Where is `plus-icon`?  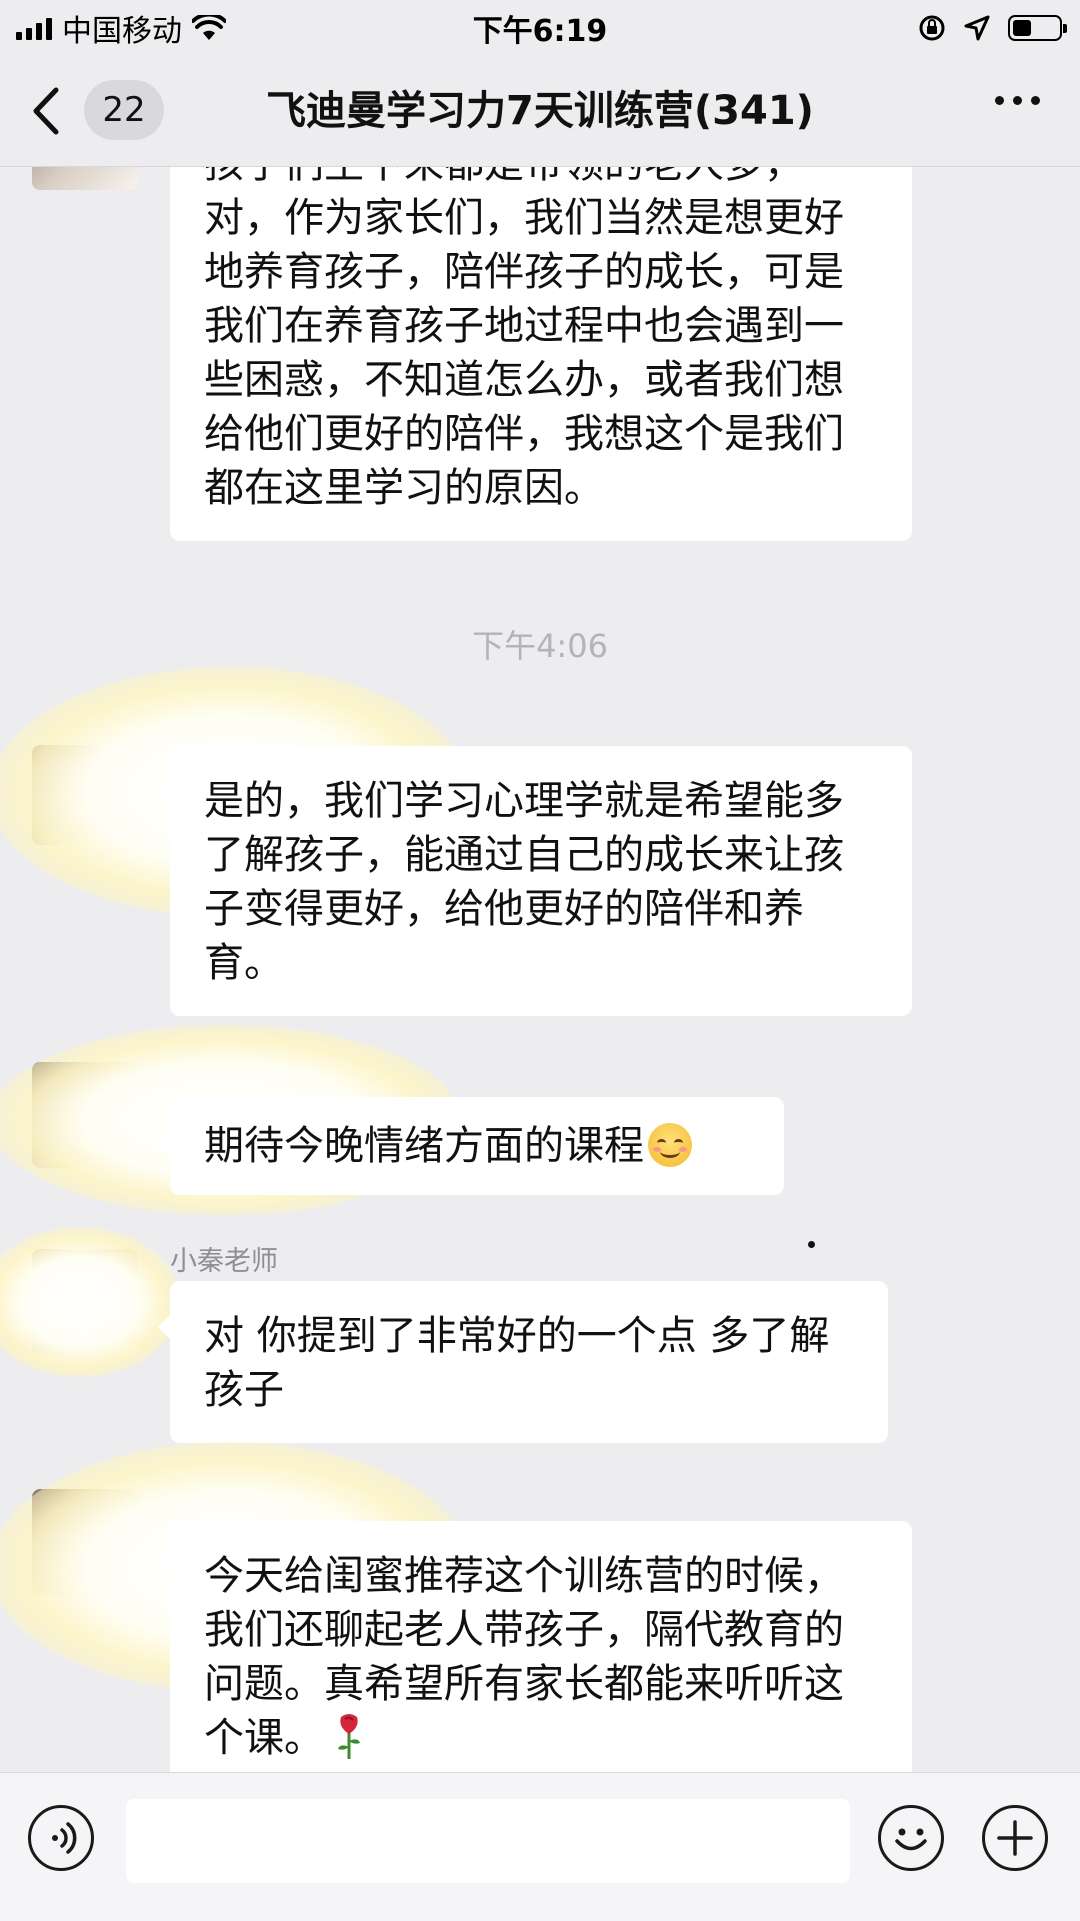
plus-icon is located at coordinates (1015, 1838).